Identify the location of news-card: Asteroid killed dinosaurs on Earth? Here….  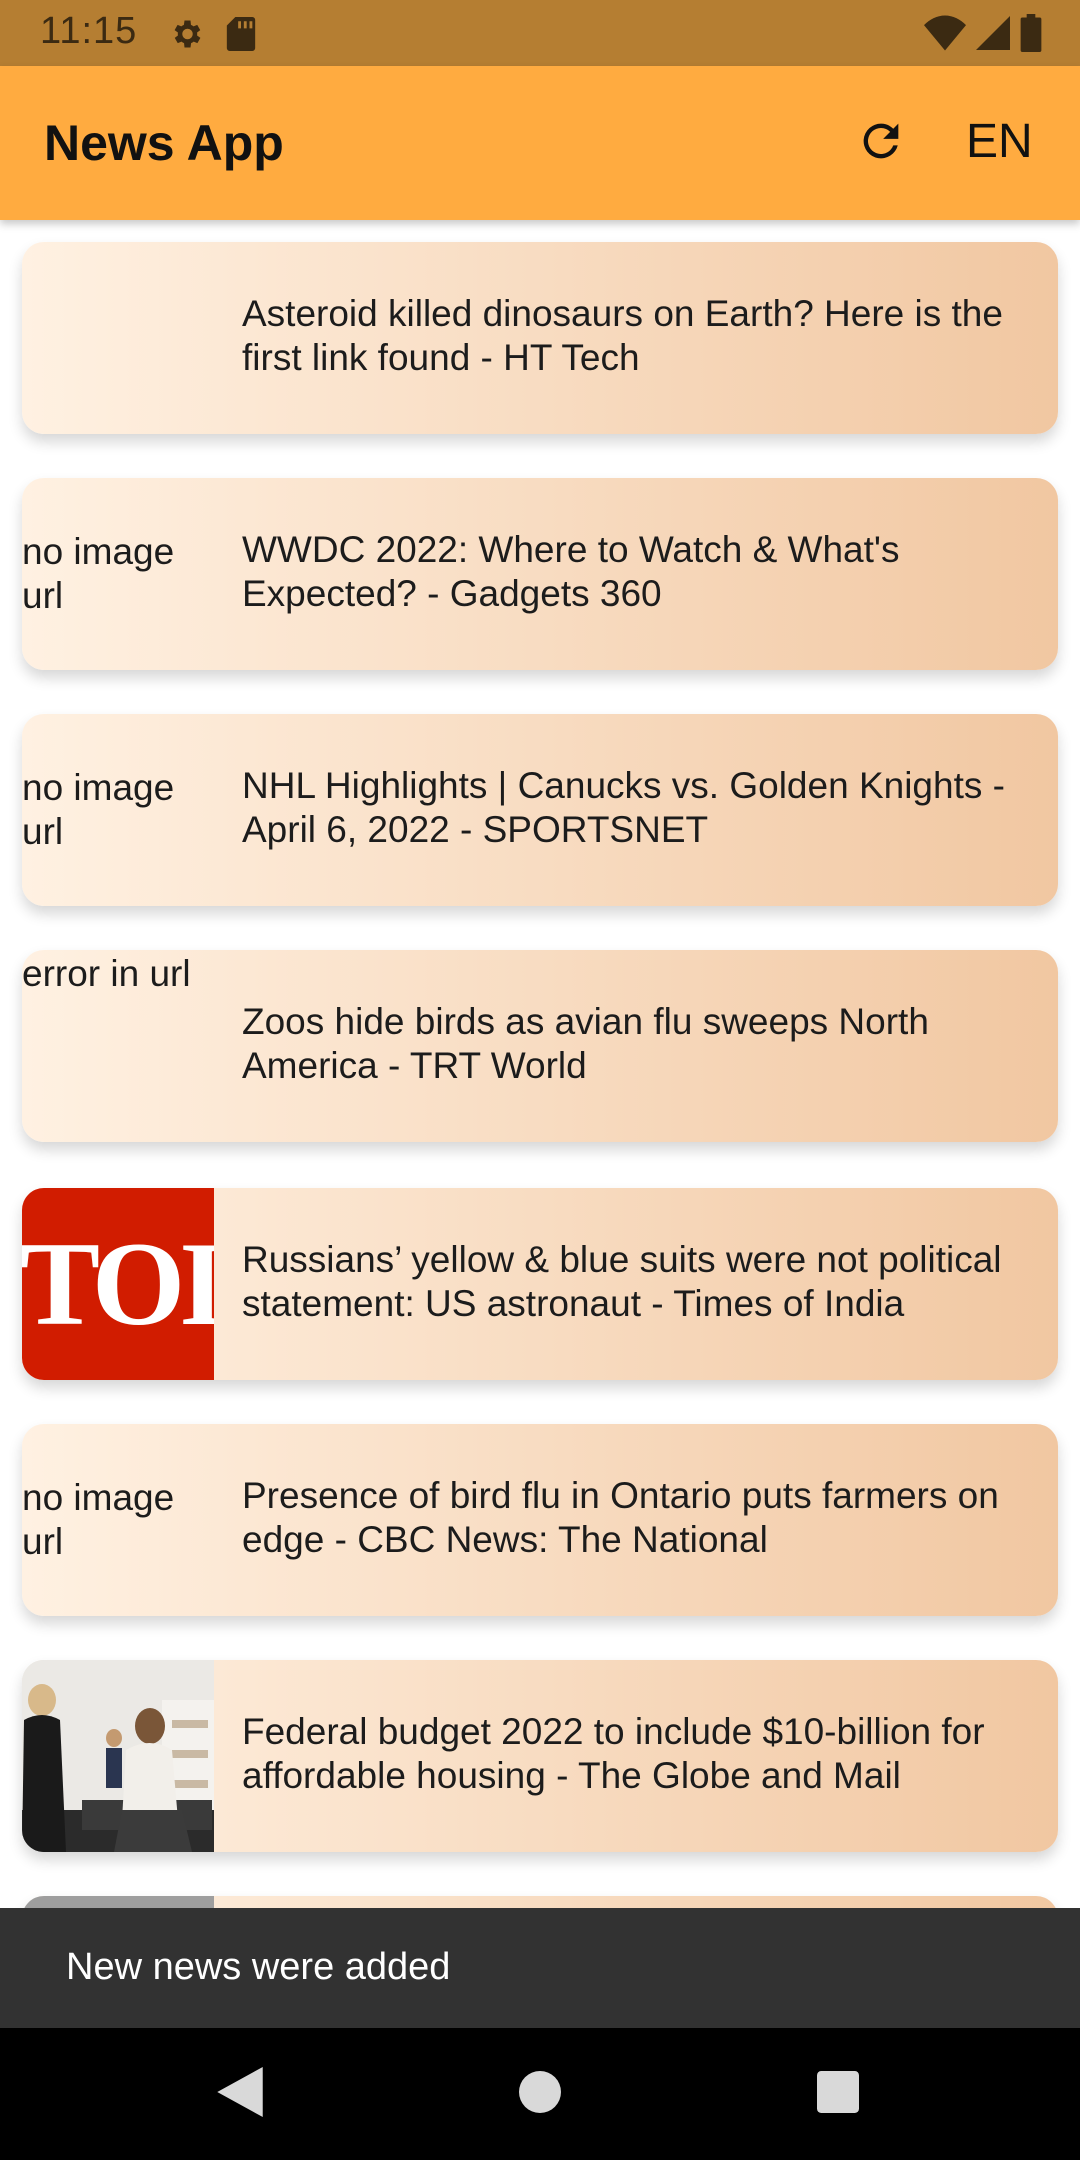
(540, 338).